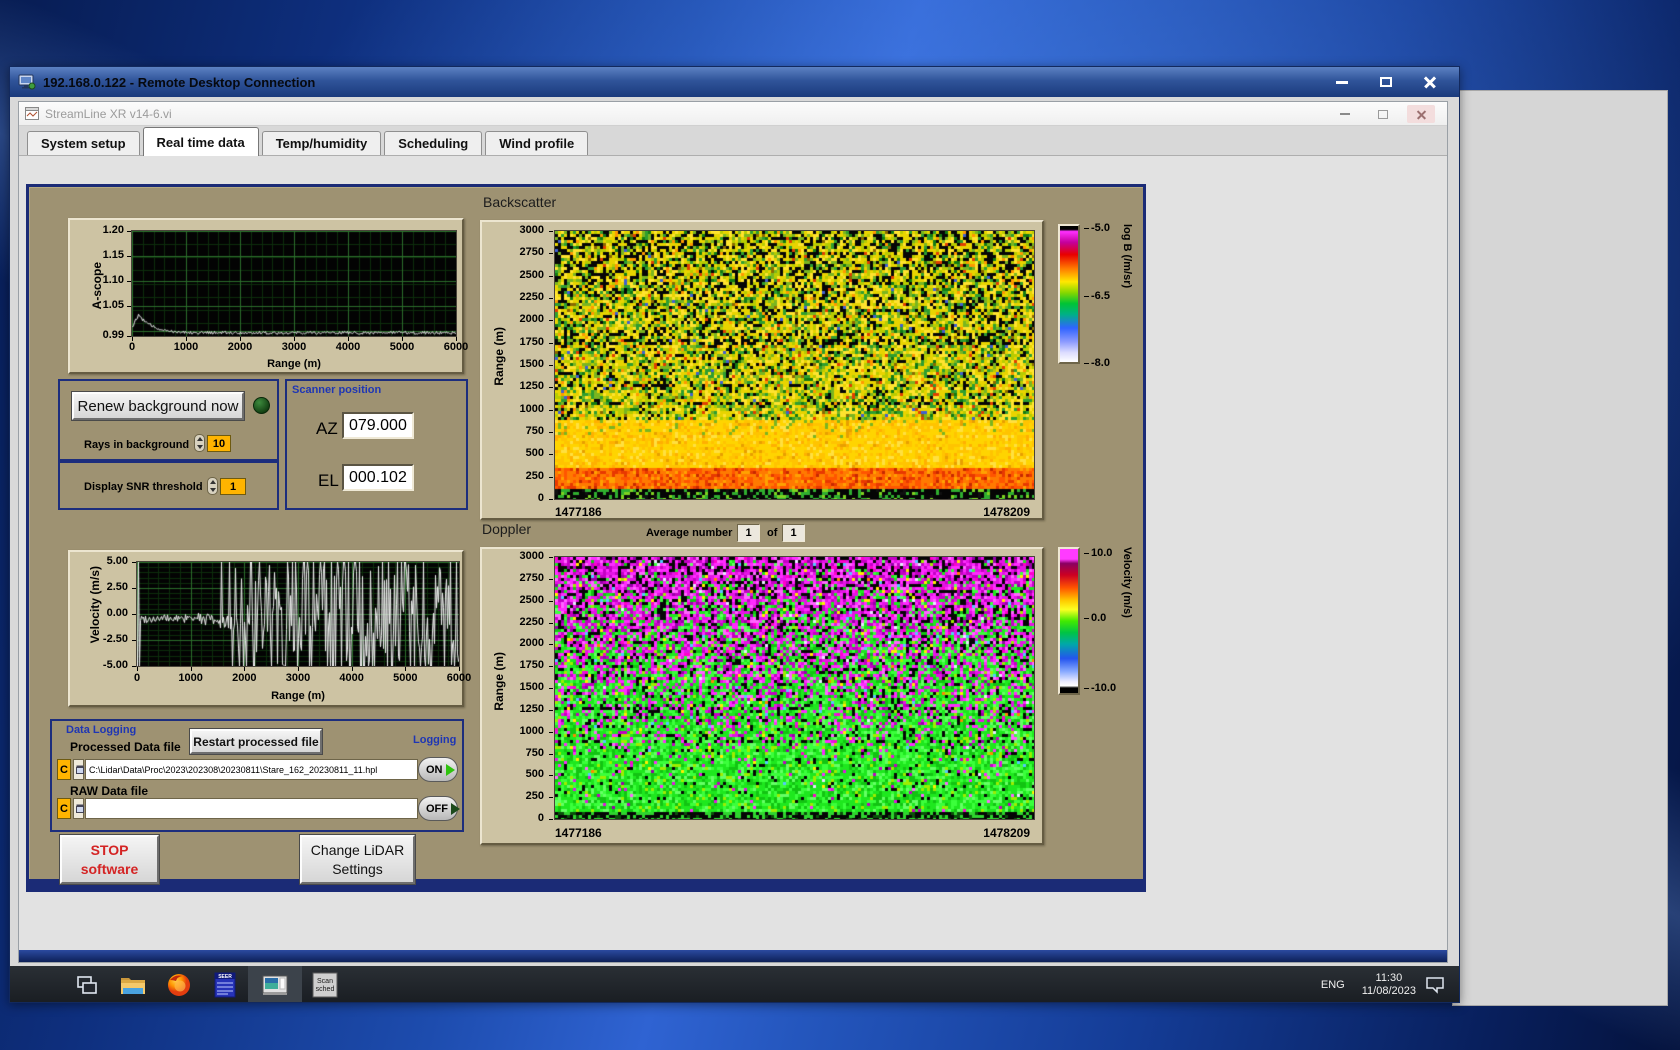 The image size is (1680, 1050). What do you see at coordinates (794, 688) in the screenshot?
I see `doppler-plot-area` at bounding box center [794, 688].